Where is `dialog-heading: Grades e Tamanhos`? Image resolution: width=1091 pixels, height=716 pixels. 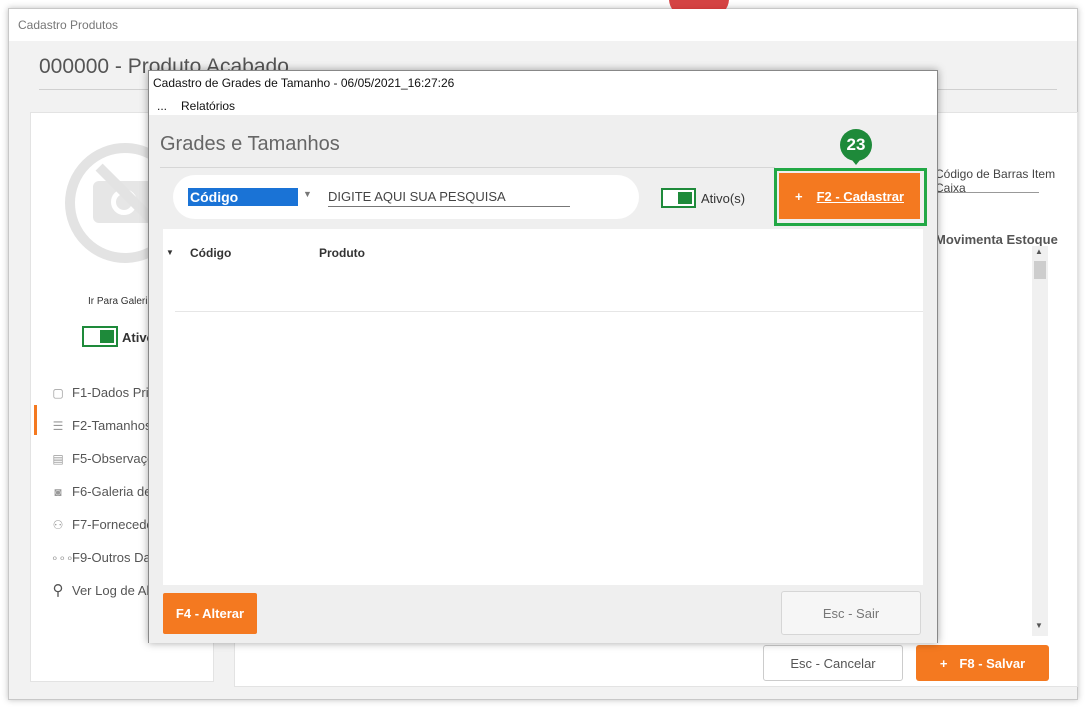 dialog-heading: Grades e Tamanhos is located at coordinates (250, 144).